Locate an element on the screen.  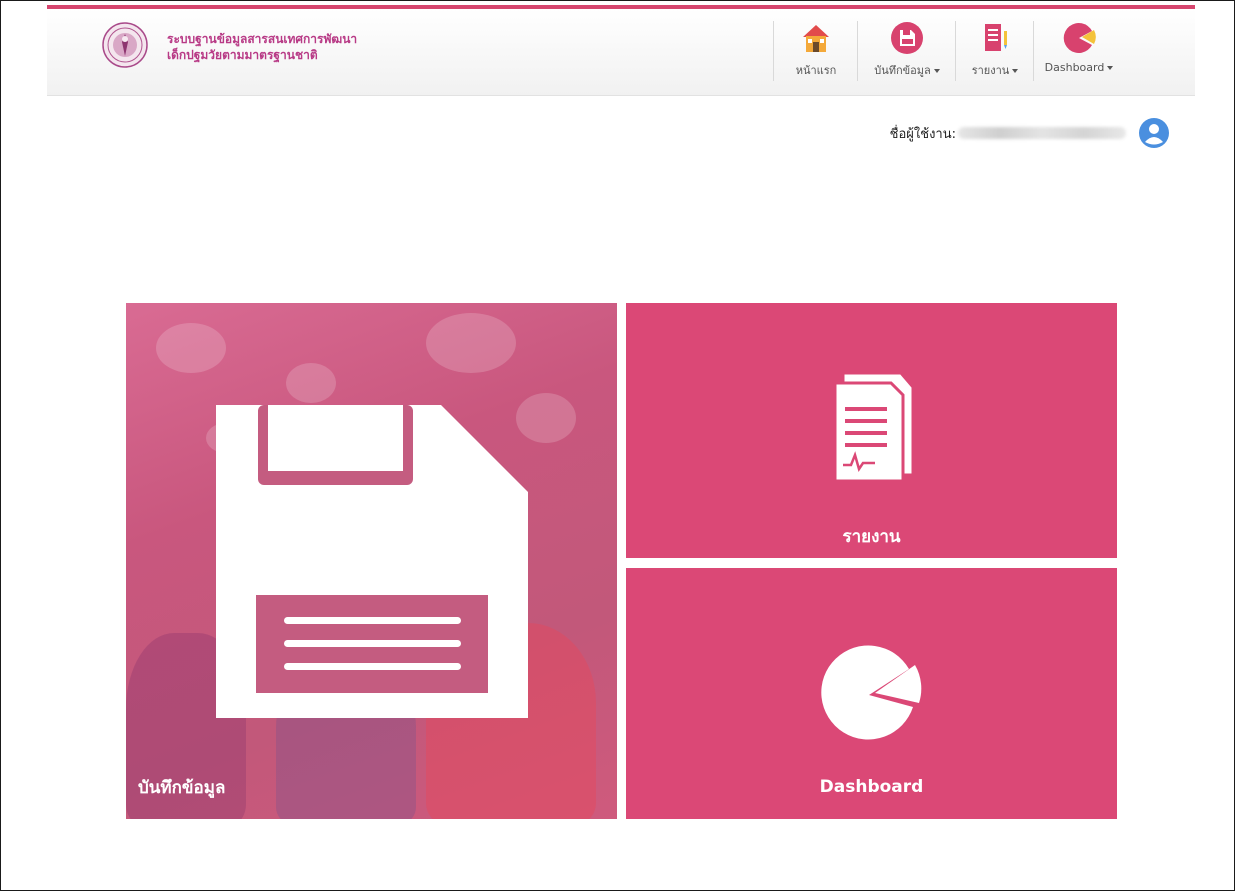
brand-line-1: ระบบฐานข้อมูลสารสนเทศการพัฒนา is located at coordinates (262, 39).